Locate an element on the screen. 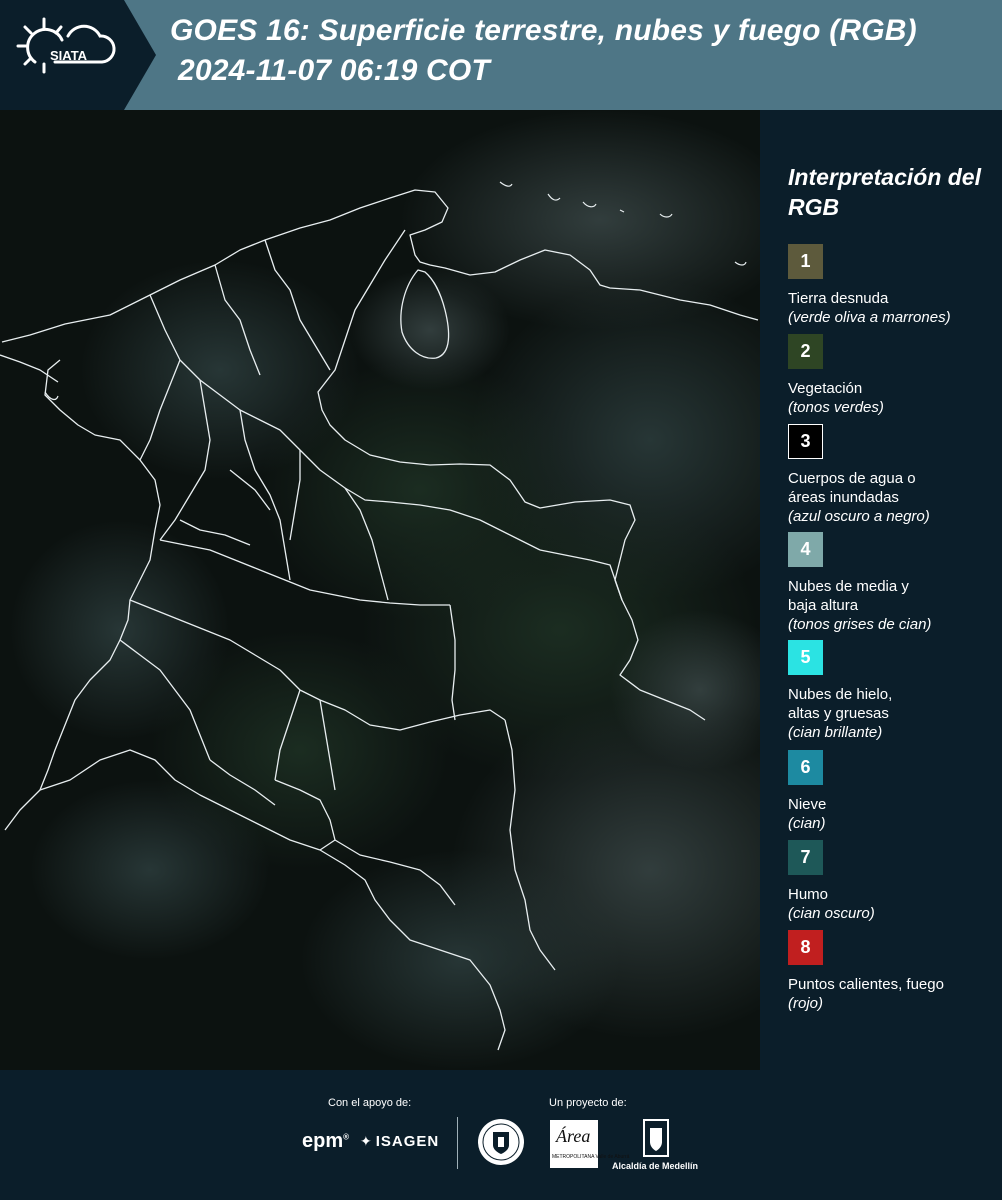  support-heading: Con el apoyo de: is located at coordinates (370, 1103).